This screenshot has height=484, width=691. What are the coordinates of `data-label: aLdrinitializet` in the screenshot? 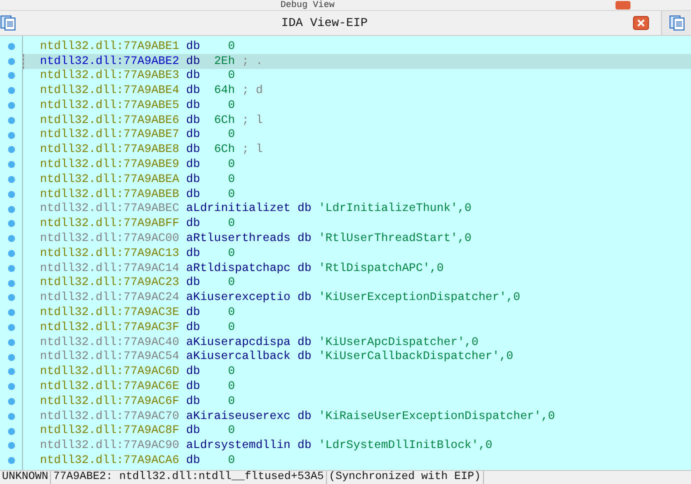 It's located at (238, 209).